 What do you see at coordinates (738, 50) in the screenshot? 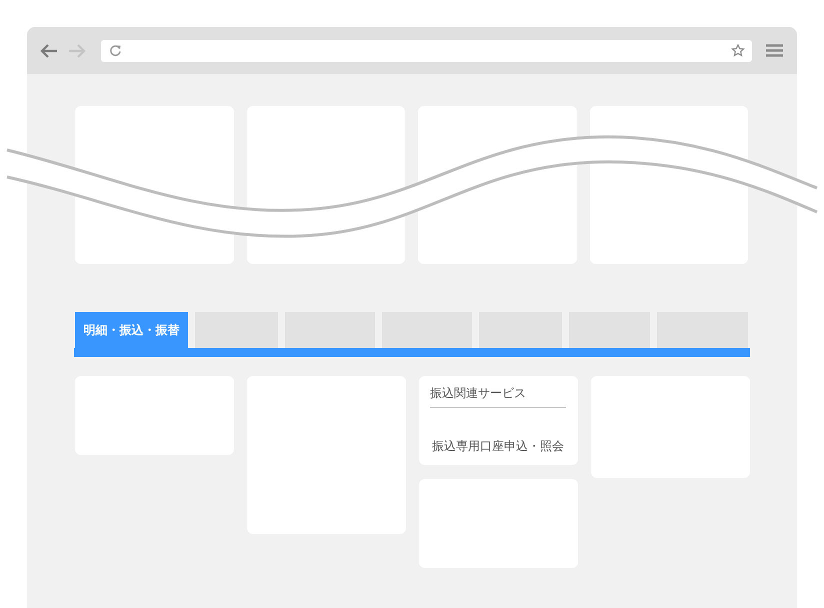
I see `star-icon` at bounding box center [738, 50].